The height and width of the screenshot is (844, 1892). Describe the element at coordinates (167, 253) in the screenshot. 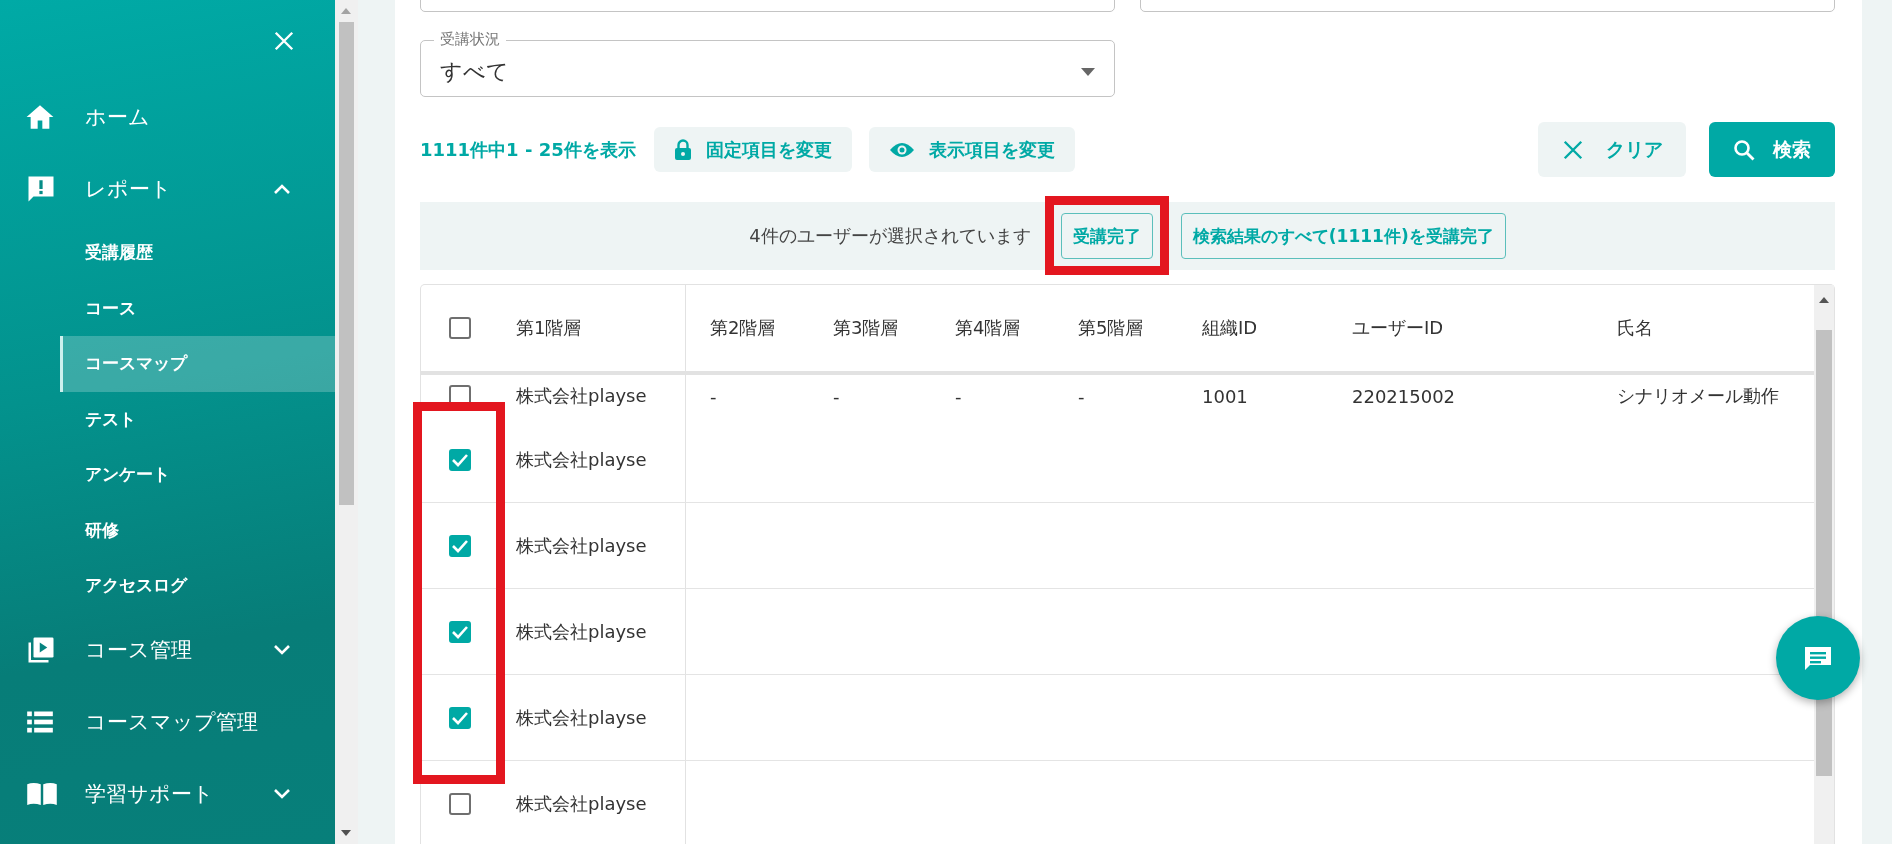

I see `nav-subitem: 受講履歴` at that location.